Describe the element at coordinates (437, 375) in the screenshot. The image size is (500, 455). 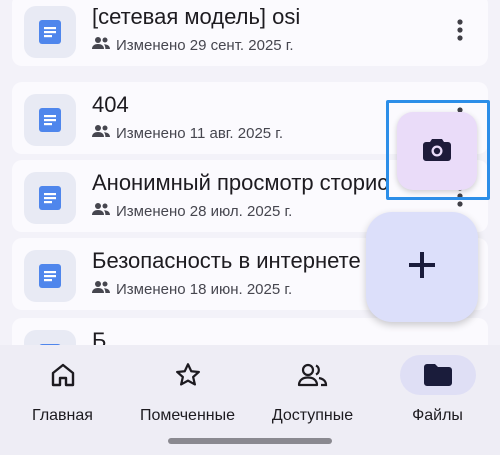
I see `folder-icon` at that location.